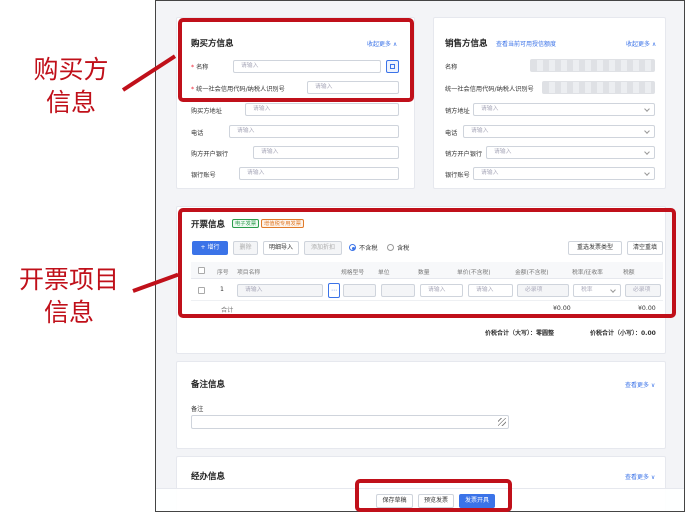 This screenshot has width=700, height=514. I want to click on remark-textarea, so click(350, 422).